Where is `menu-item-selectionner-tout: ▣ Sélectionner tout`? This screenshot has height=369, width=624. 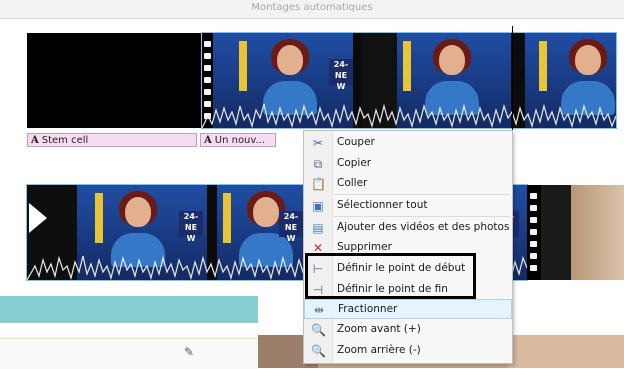 menu-item-selectionner-tout: ▣ Sélectionner tout is located at coordinates (408, 206).